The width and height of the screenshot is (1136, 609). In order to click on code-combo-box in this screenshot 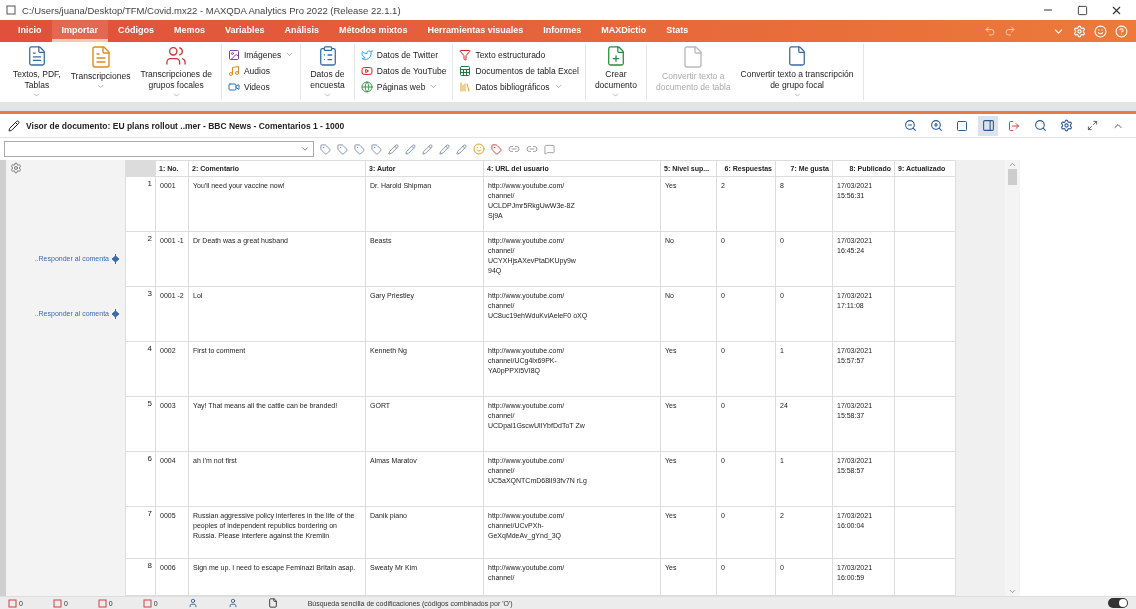, I will do `click(159, 149)`.